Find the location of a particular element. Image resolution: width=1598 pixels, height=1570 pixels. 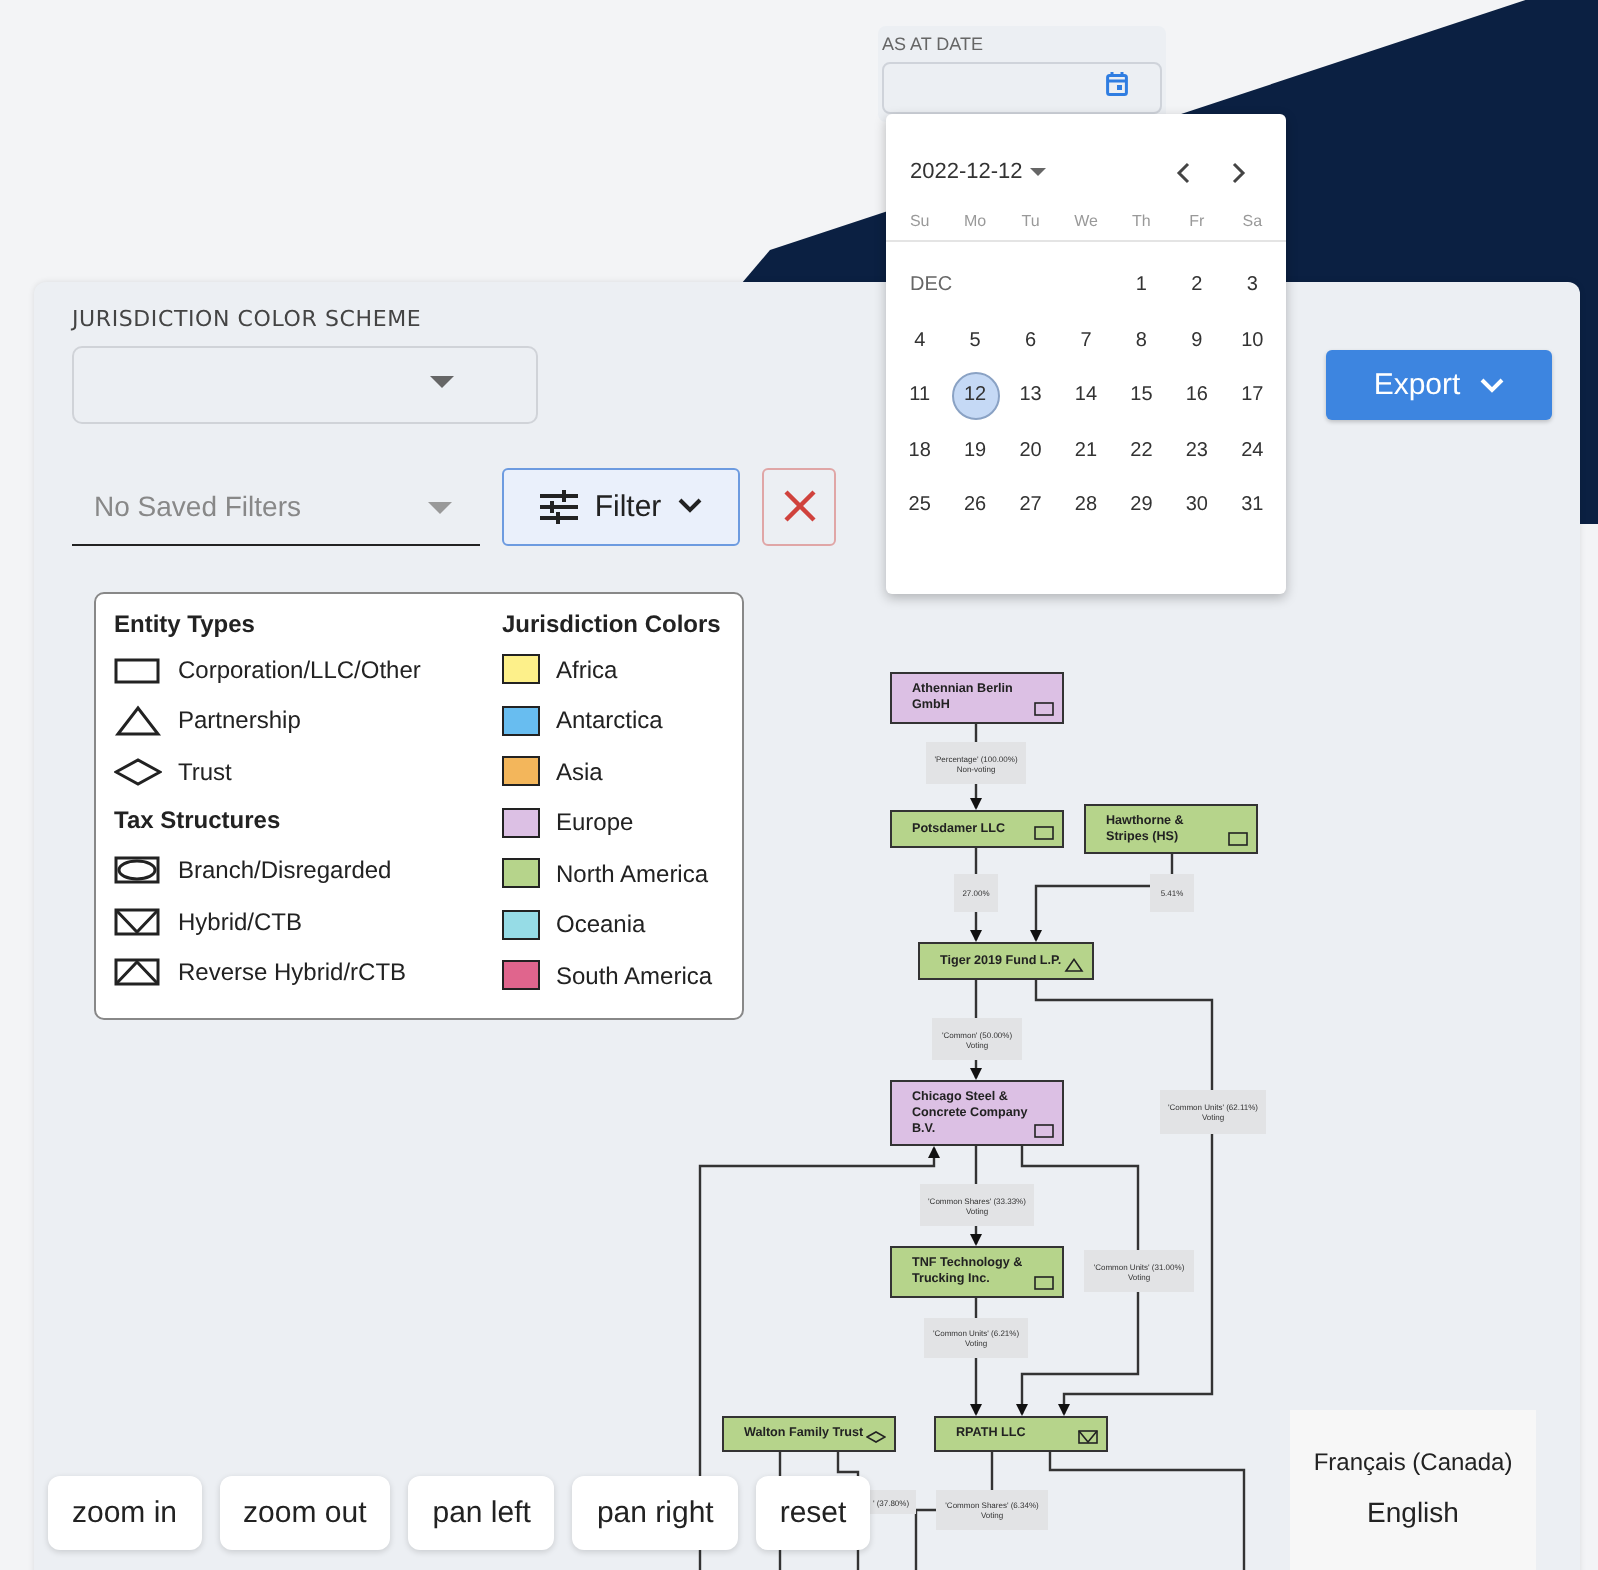

calendar-day: 31 is located at coordinates (1252, 505).